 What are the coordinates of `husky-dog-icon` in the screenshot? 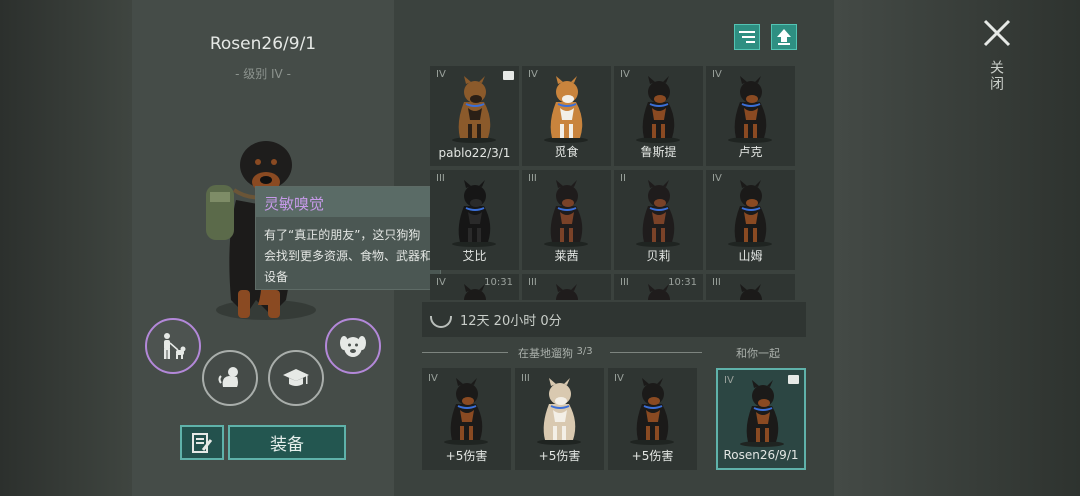 It's located at (559, 411).